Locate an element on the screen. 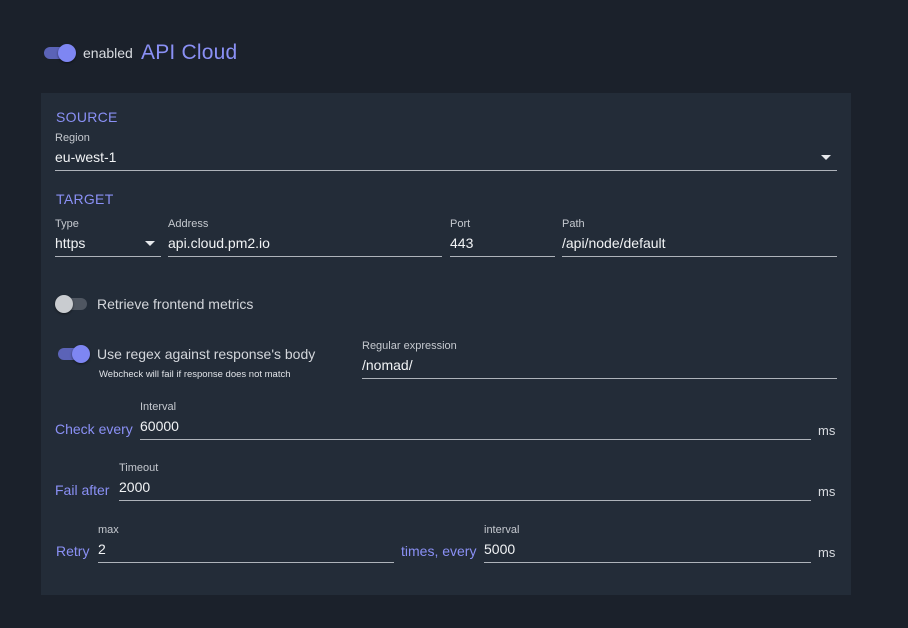 The height and width of the screenshot is (628, 908). frontend-metrics-label: Retrieve frontend metrics is located at coordinates (175, 304).